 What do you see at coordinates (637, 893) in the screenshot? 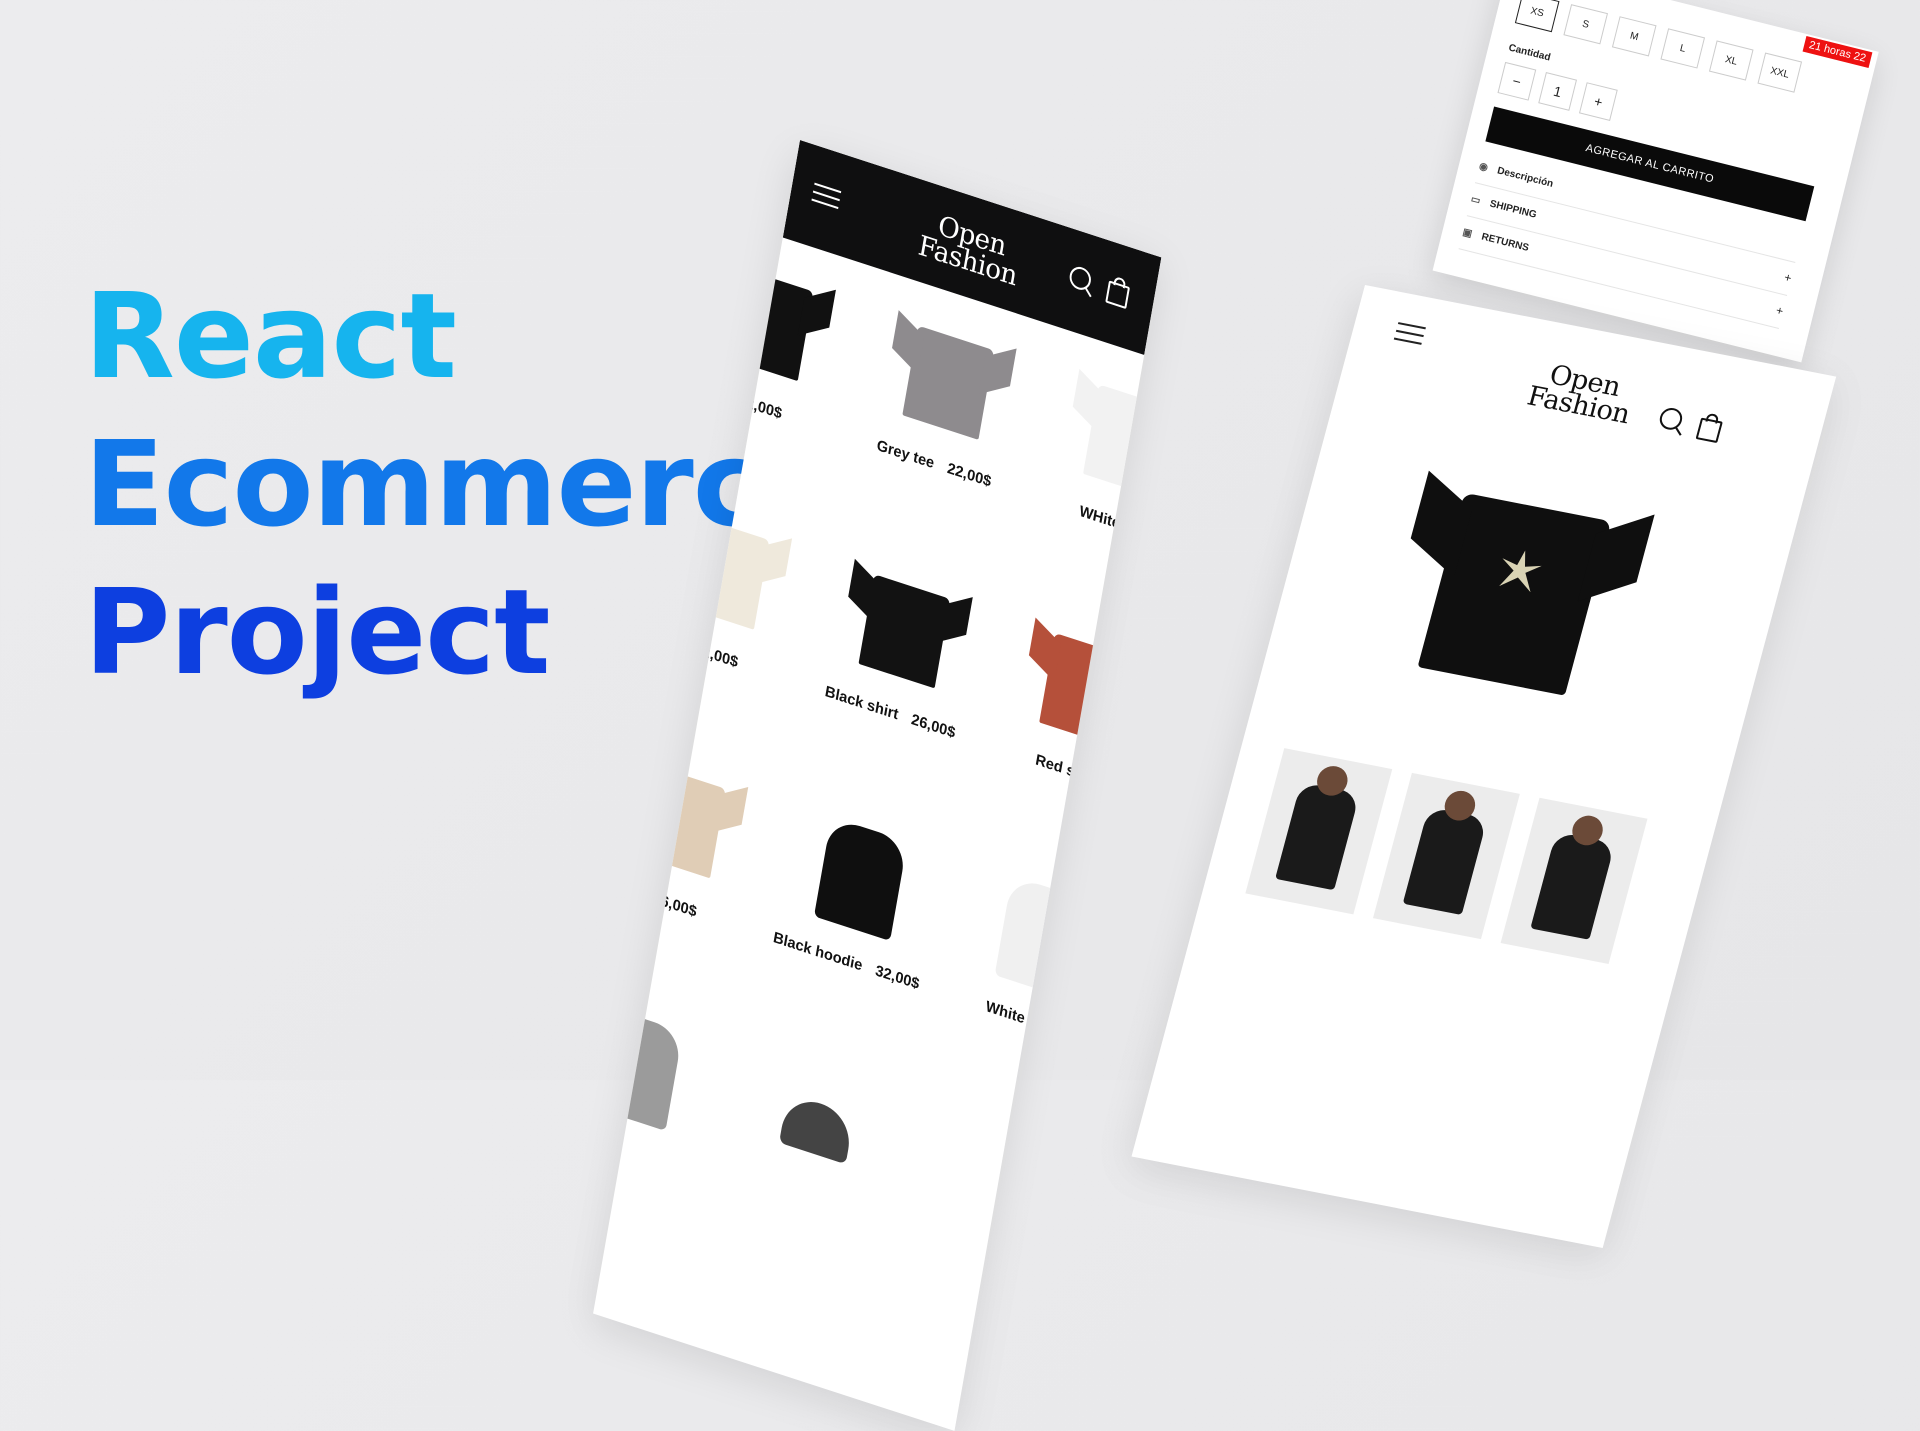
I see `product-name: t` at bounding box center [637, 893].